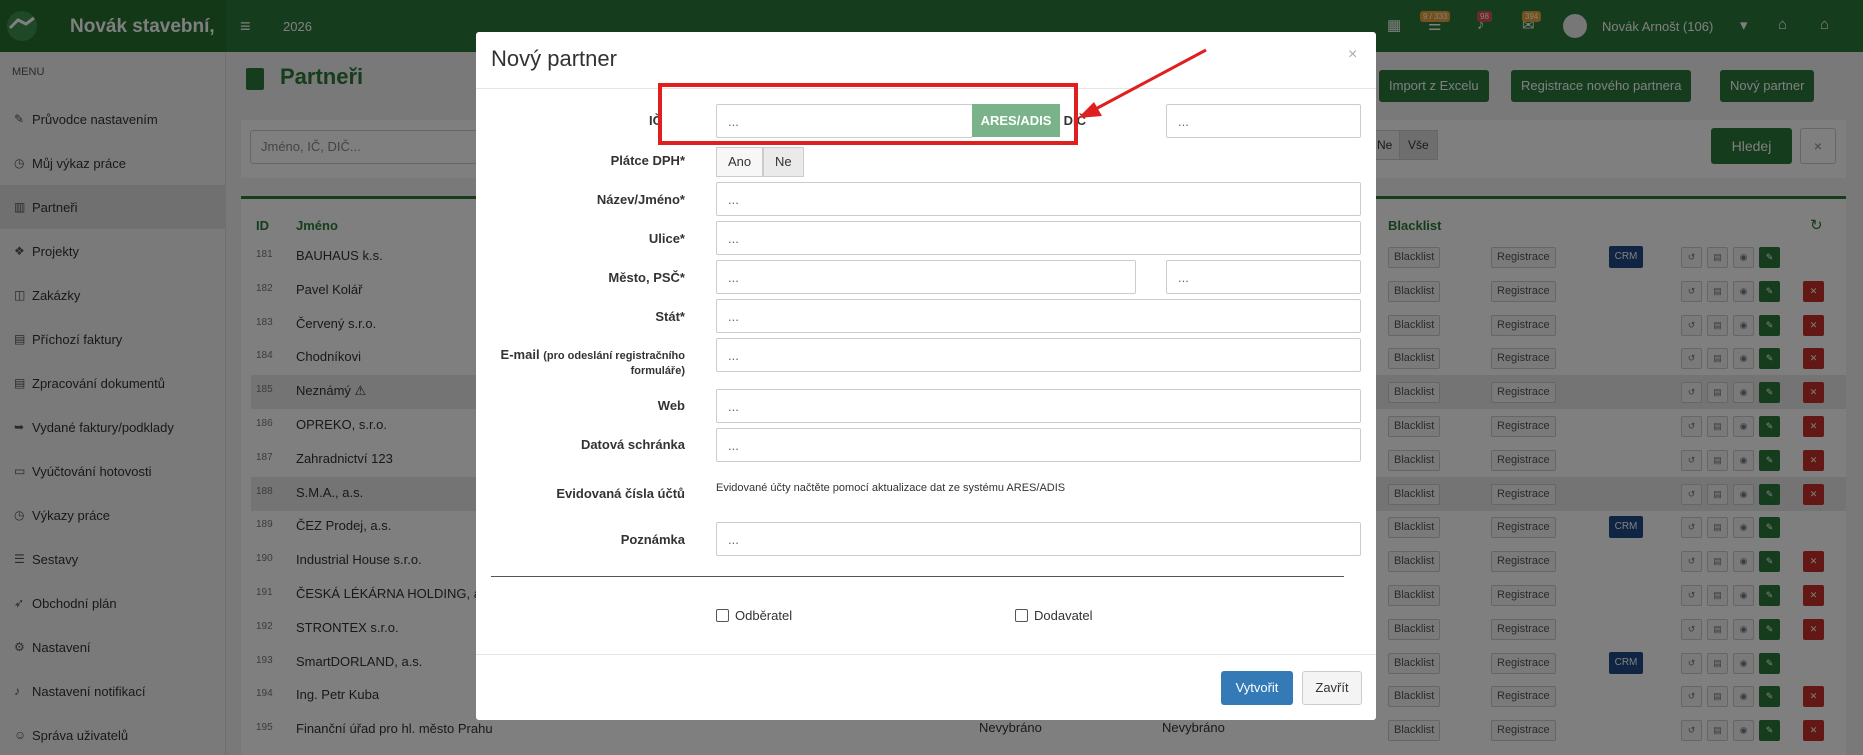  What do you see at coordinates (868, 114) in the screenshot?
I see `annotation-highlight-box` at bounding box center [868, 114].